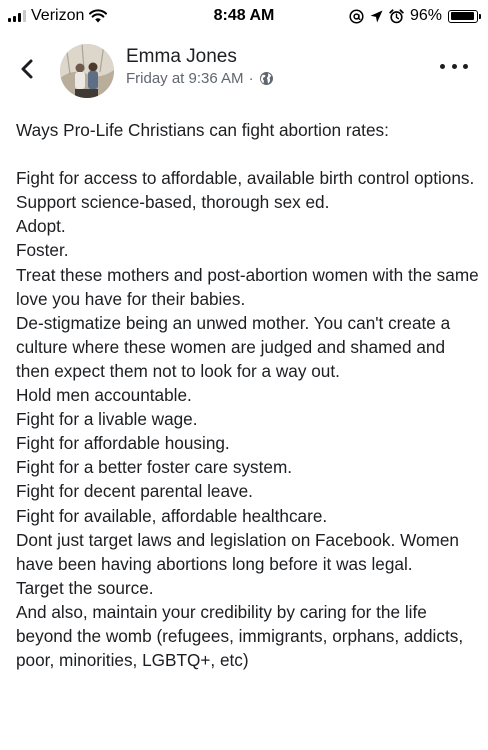 The image size is (488, 750). Describe the element at coordinates (104, 395) in the screenshot. I see `post-line: Hold men accountable.` at that location.